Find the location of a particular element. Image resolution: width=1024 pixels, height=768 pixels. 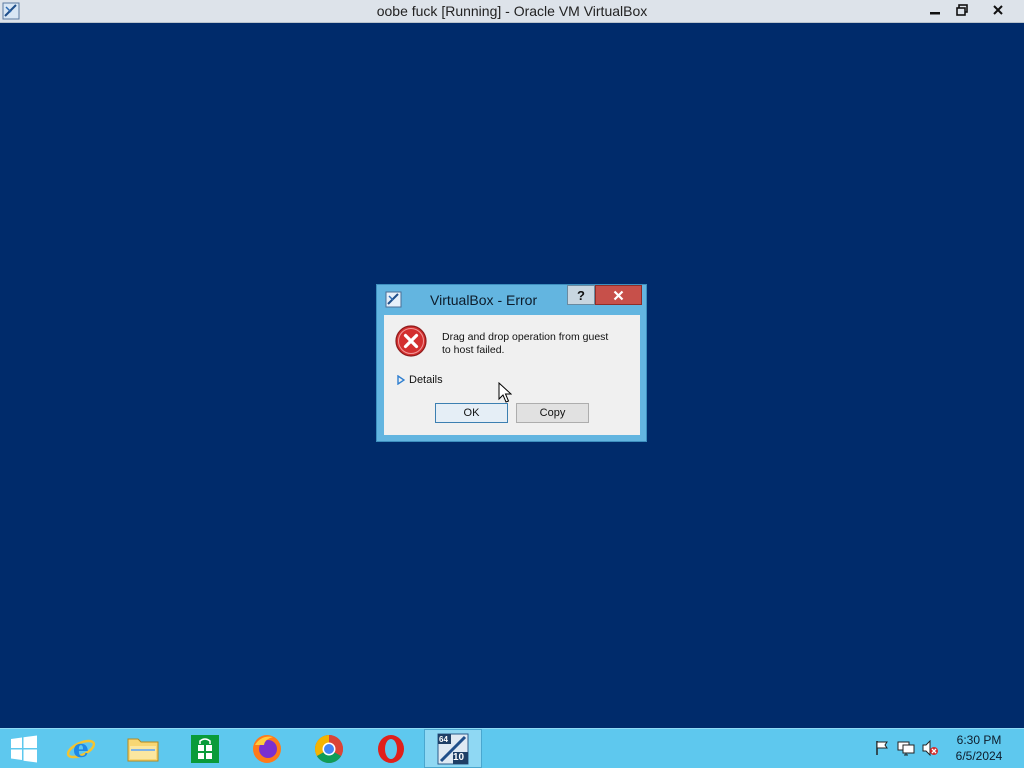

internet-explorer-icon: e is located at coordinates (81, 748).